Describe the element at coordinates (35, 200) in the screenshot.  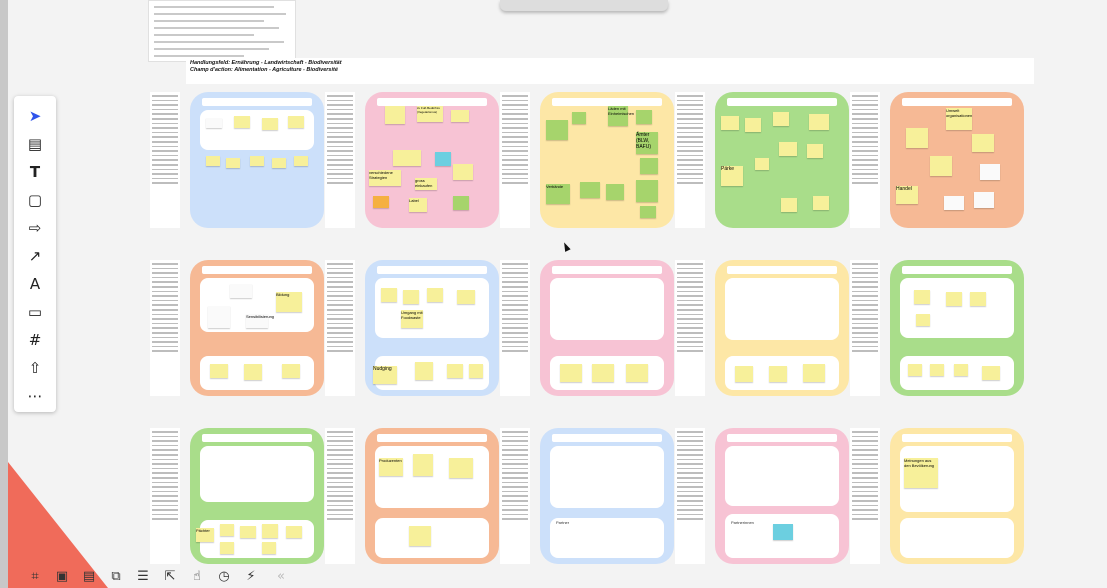
I see `sticky-note-icon: ▢` at that location.